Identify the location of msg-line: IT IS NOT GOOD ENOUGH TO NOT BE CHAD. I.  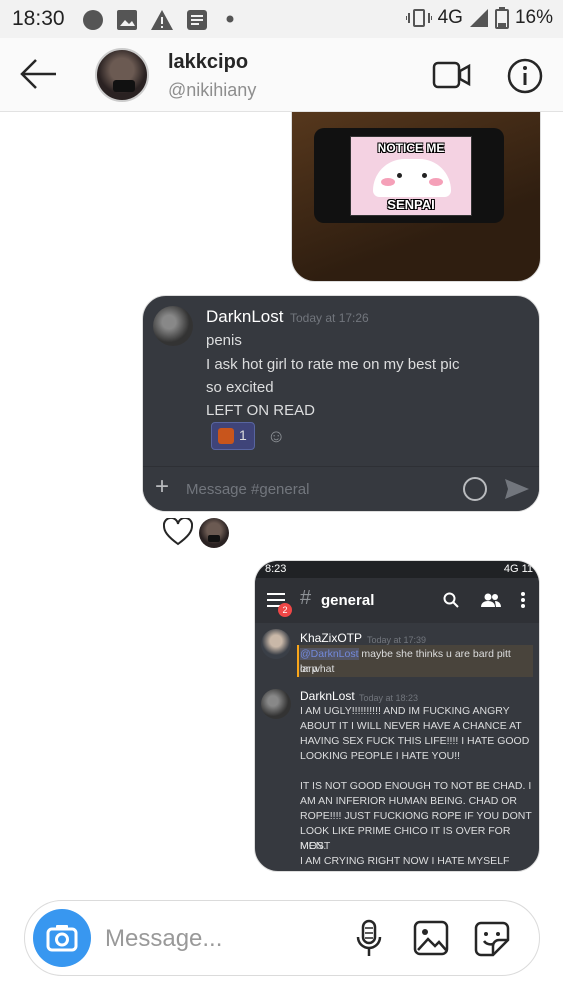
(416, 786).